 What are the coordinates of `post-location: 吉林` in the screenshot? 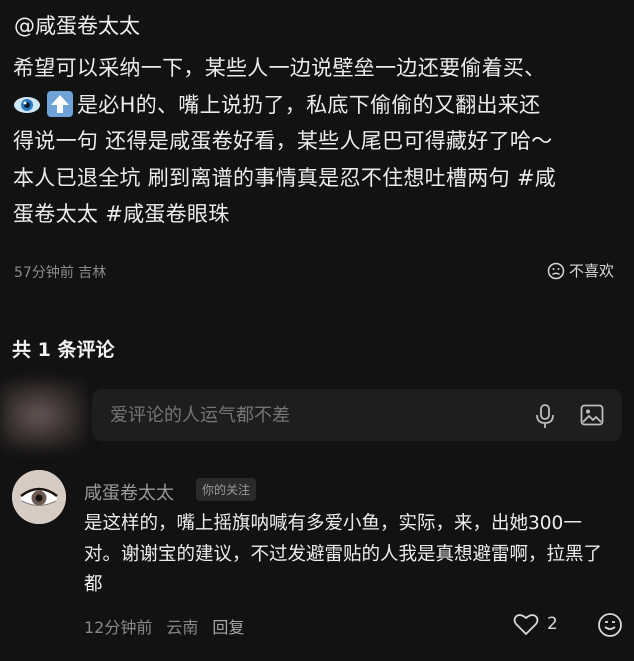 It's located at (92, 273).